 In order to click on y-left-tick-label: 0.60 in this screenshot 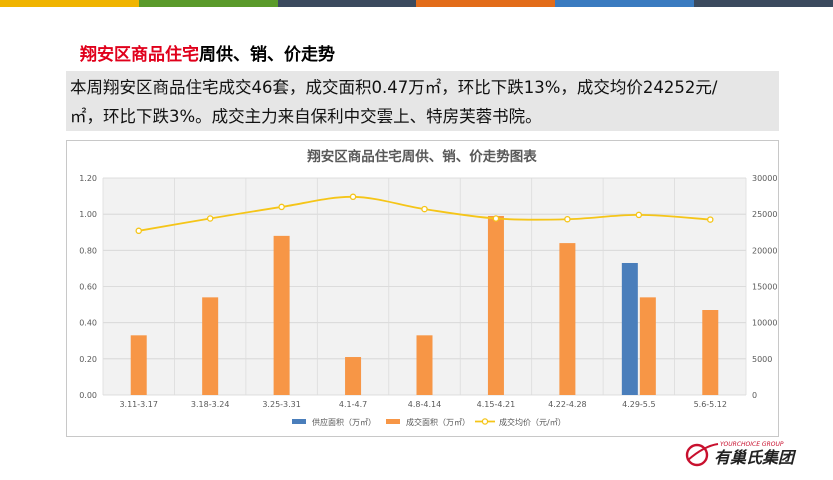, I will do `click(88, 287)`.